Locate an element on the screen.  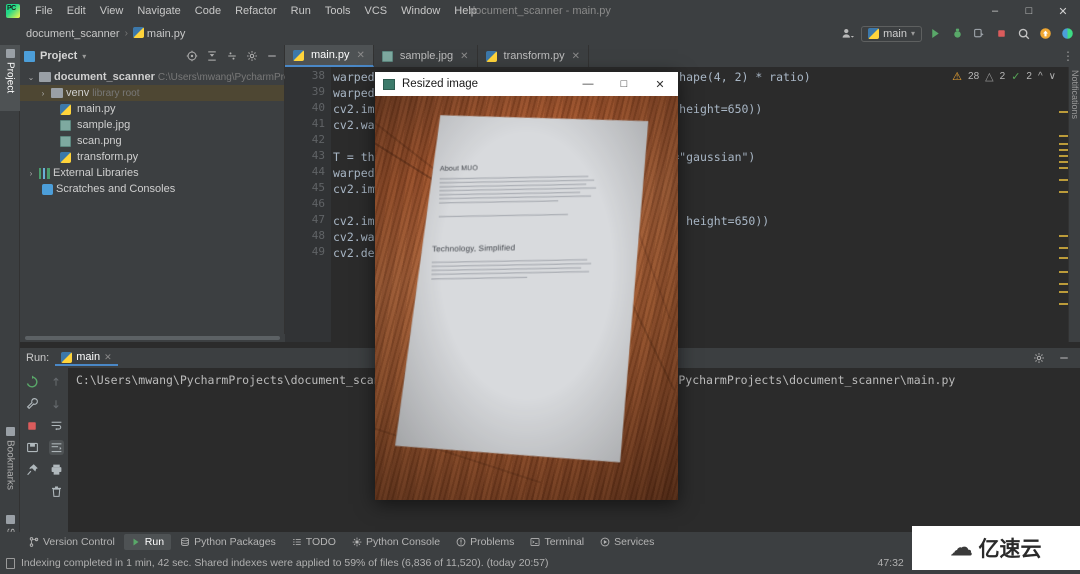
search-everywhere-icon is located at coordinates (1023, 33).